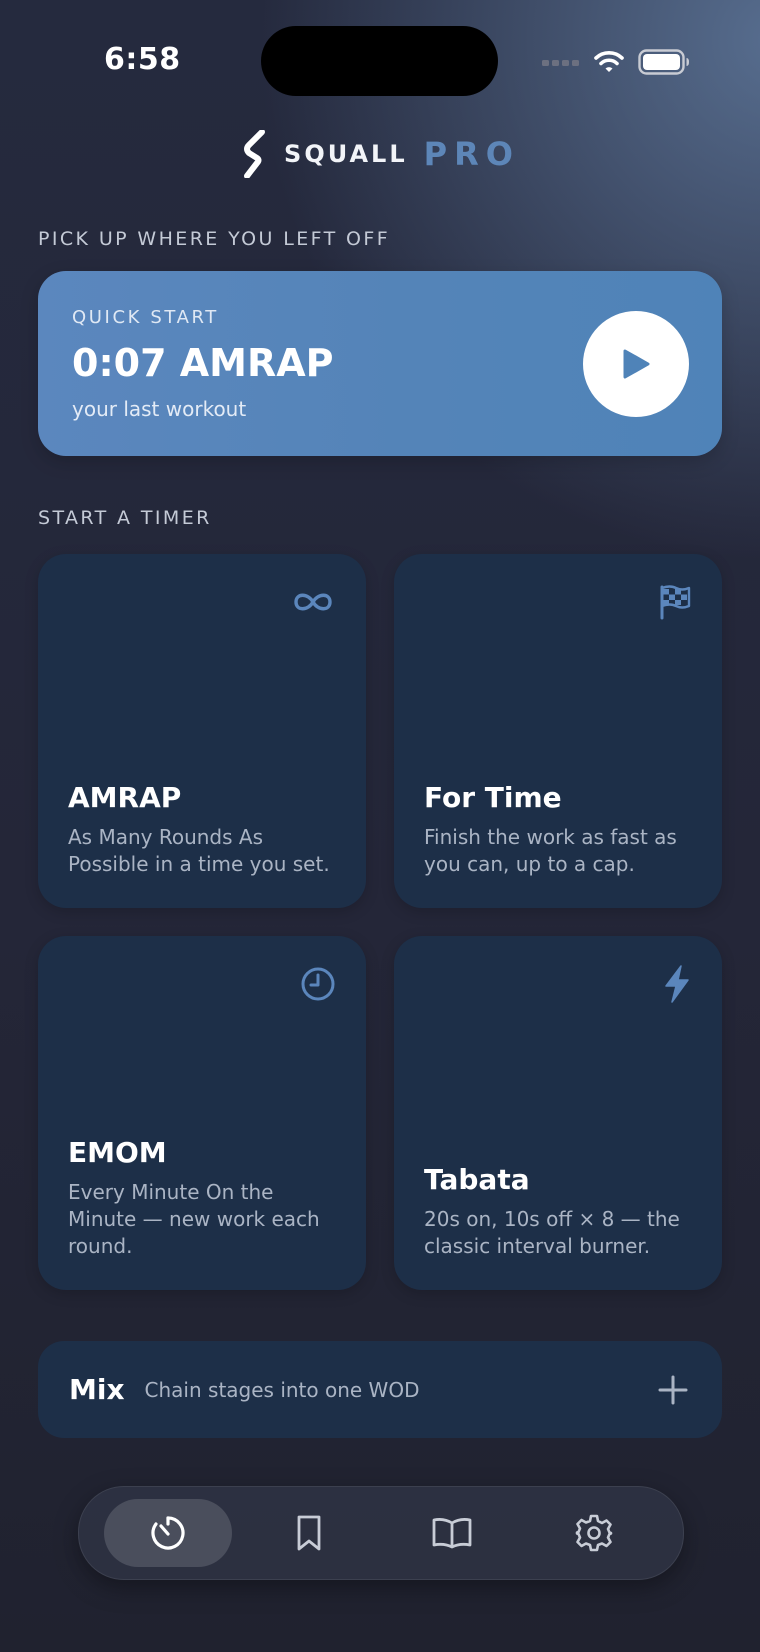 Image resolution: width=760 pixels, height=1652 pixels. I want to click on tab-library, so click(452, 1533).